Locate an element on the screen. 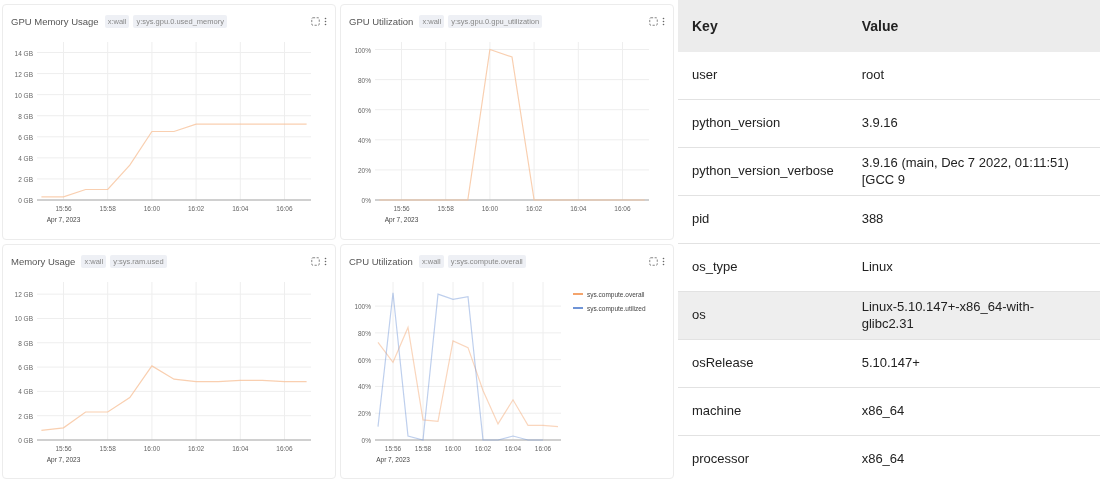 This screenshot has height=481, width=1100. table-row: osRelease 5.10.147+ is located at coordinates (889, 363).